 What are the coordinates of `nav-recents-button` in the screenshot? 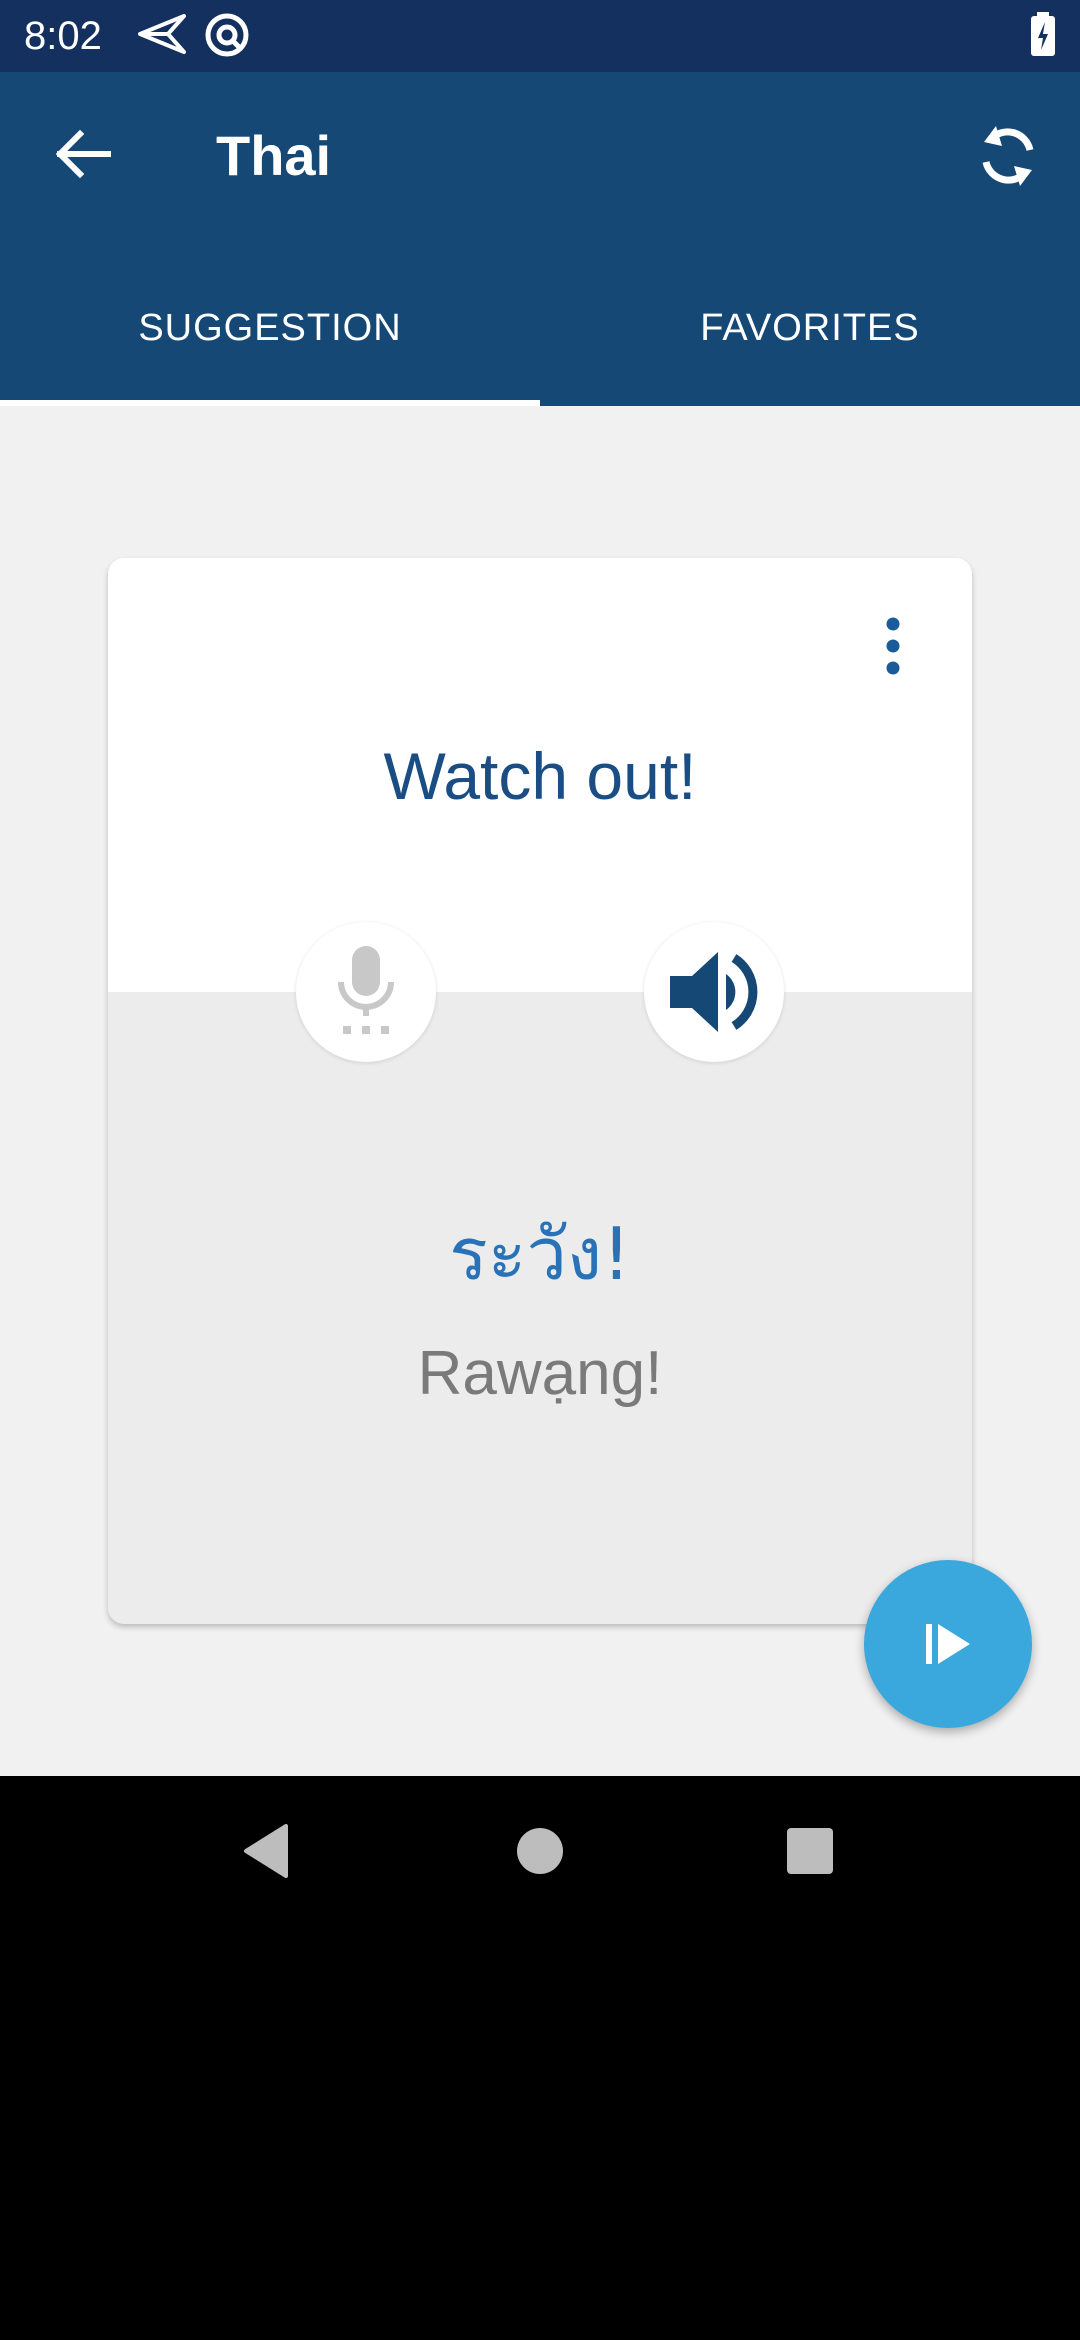 It's located at (810, 1851).